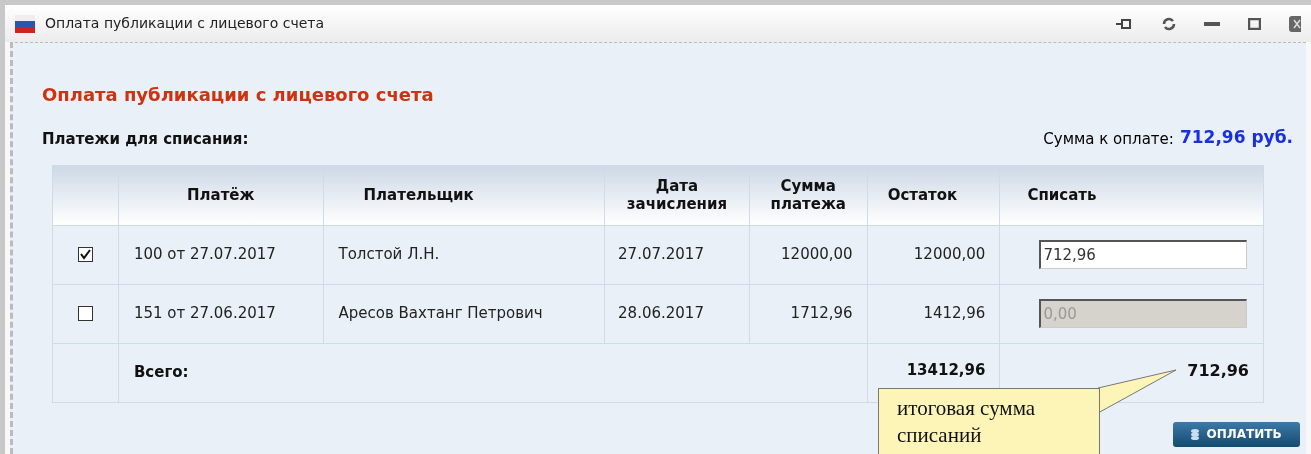 Image resolution: width=1311 pixels, height=454 pixels. Describe the element at coordinates (418, 195) in the screenshot. I see `column-header: Плательщик` at that location.